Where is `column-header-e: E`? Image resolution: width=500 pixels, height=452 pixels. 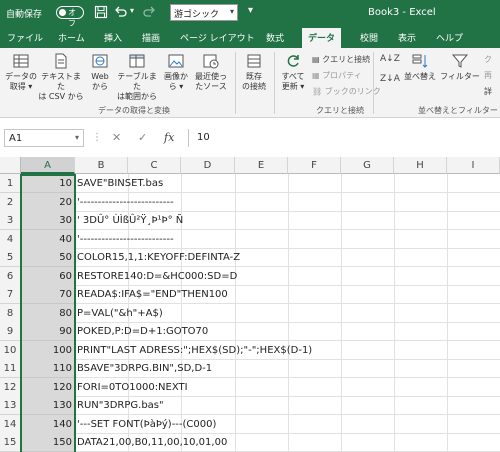
column-header-e: E is located at coordinates (261, 165).